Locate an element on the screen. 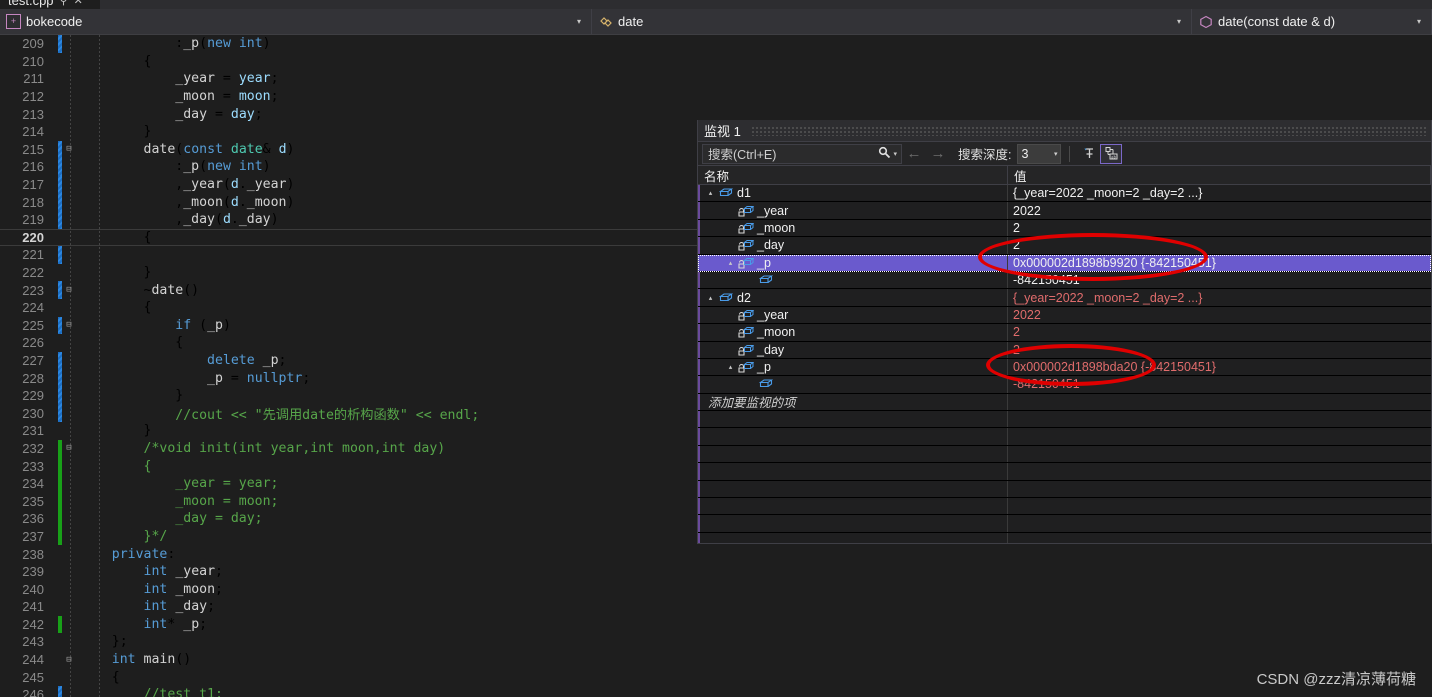 The width and height of the screenshot is (1432, 697). code-line: 243 }; is located at coordinates (716, 642).